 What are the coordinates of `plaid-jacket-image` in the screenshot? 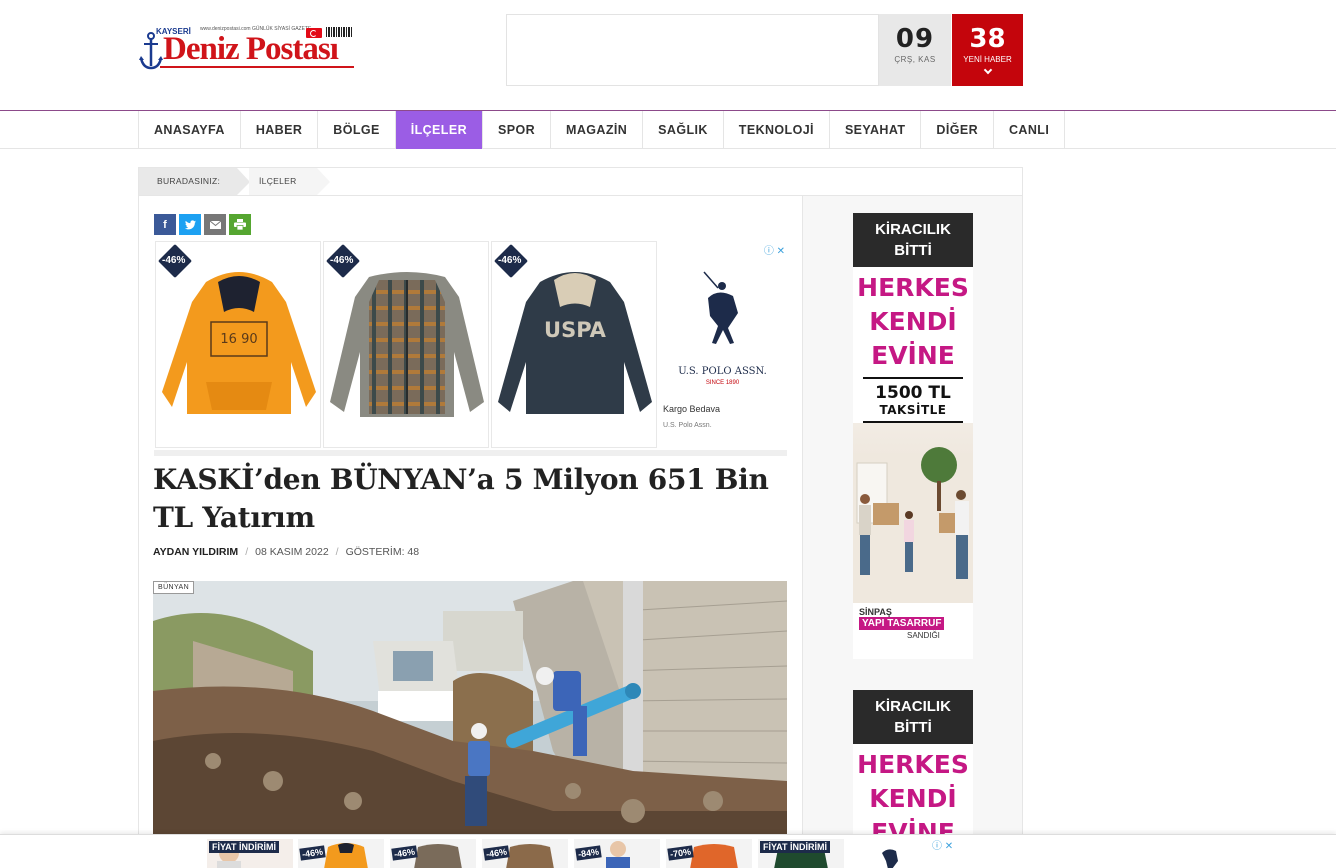 It's located at (407, 344).